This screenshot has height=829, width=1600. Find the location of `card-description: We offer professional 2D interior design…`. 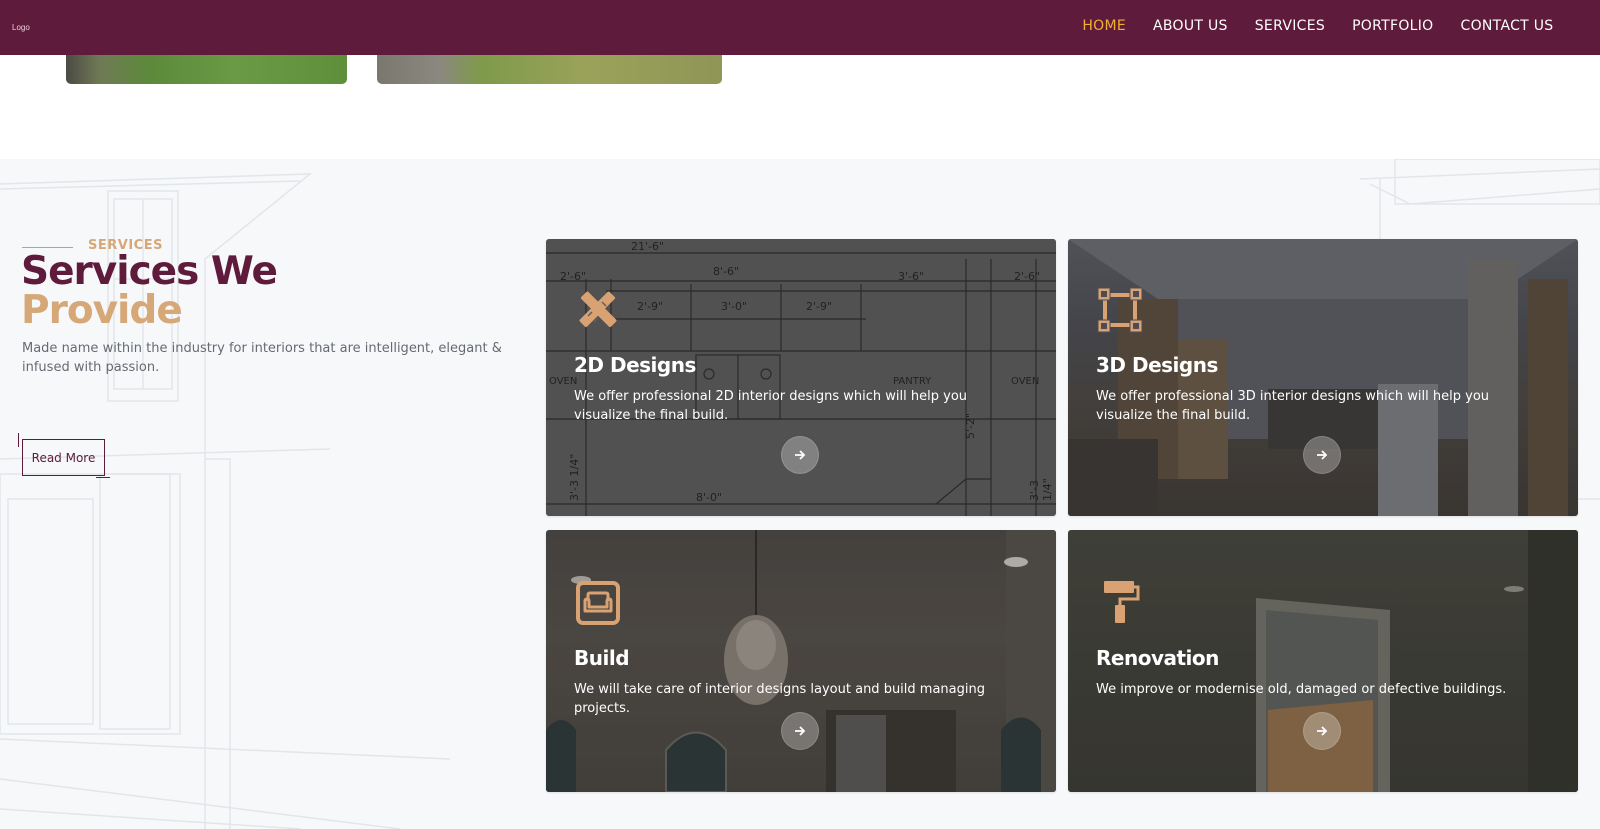

card-description: We offer professional 2D interior design… is located at coordinates (771, 406).